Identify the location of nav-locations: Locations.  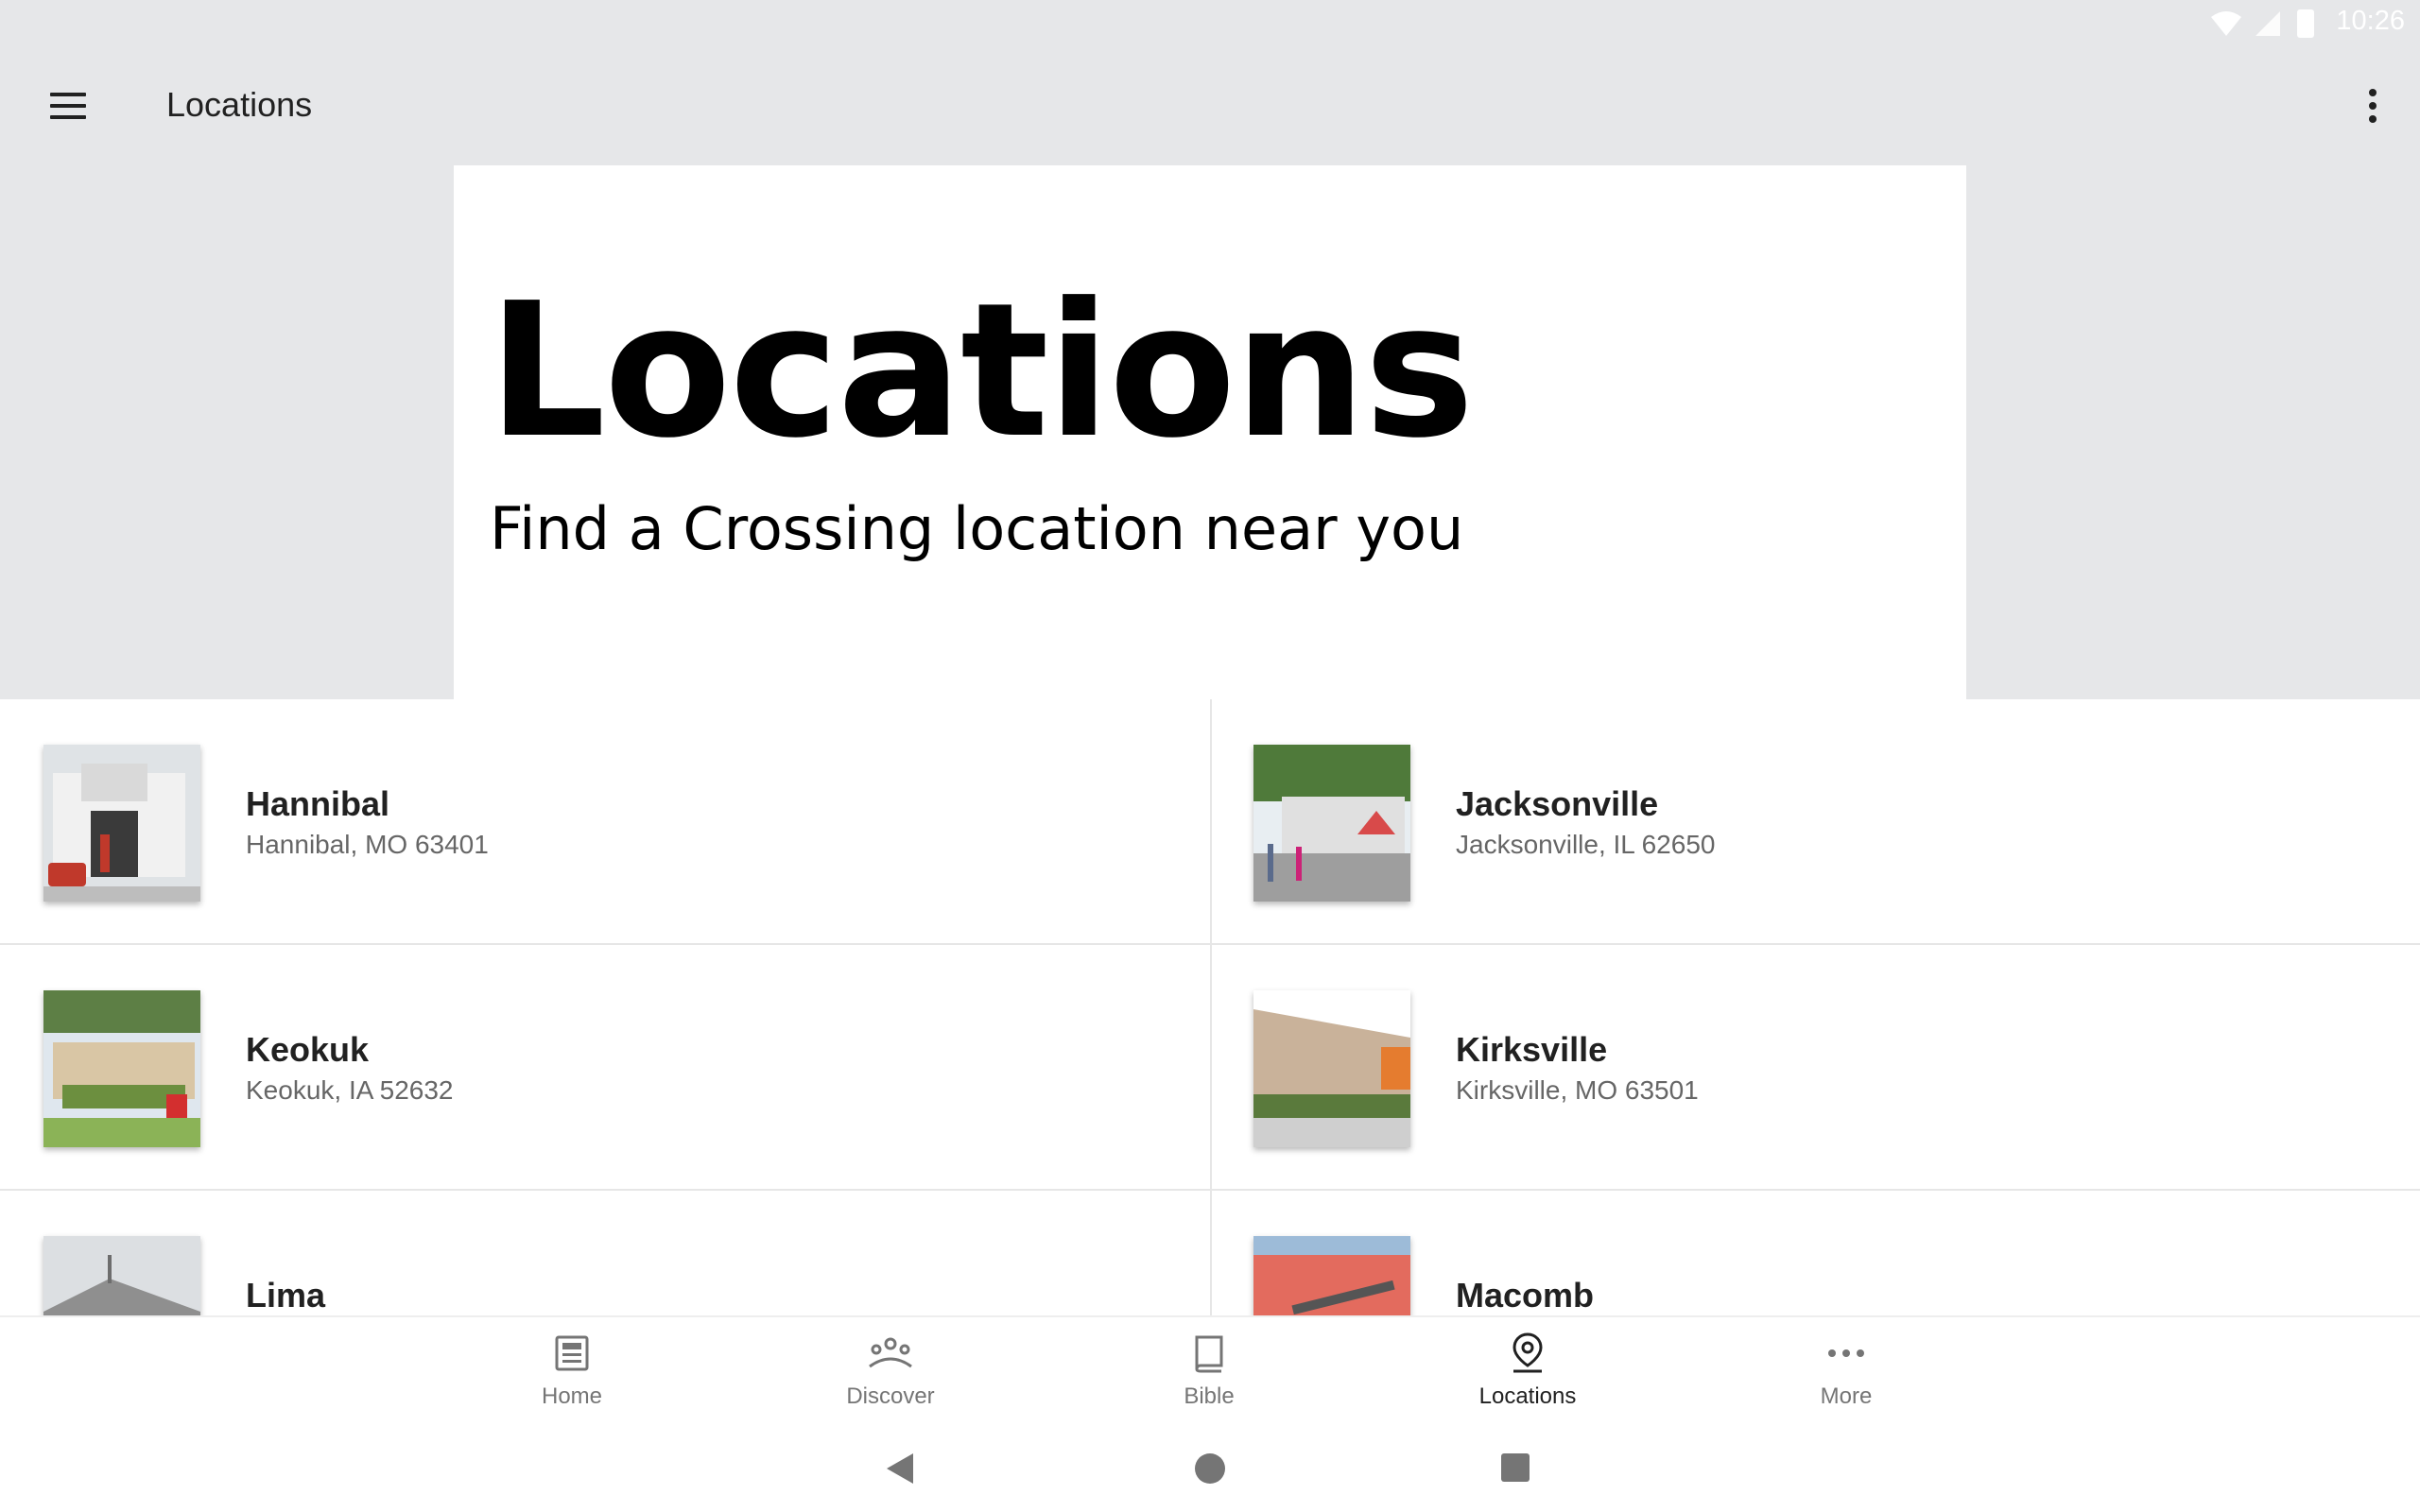
(1527, 1378).